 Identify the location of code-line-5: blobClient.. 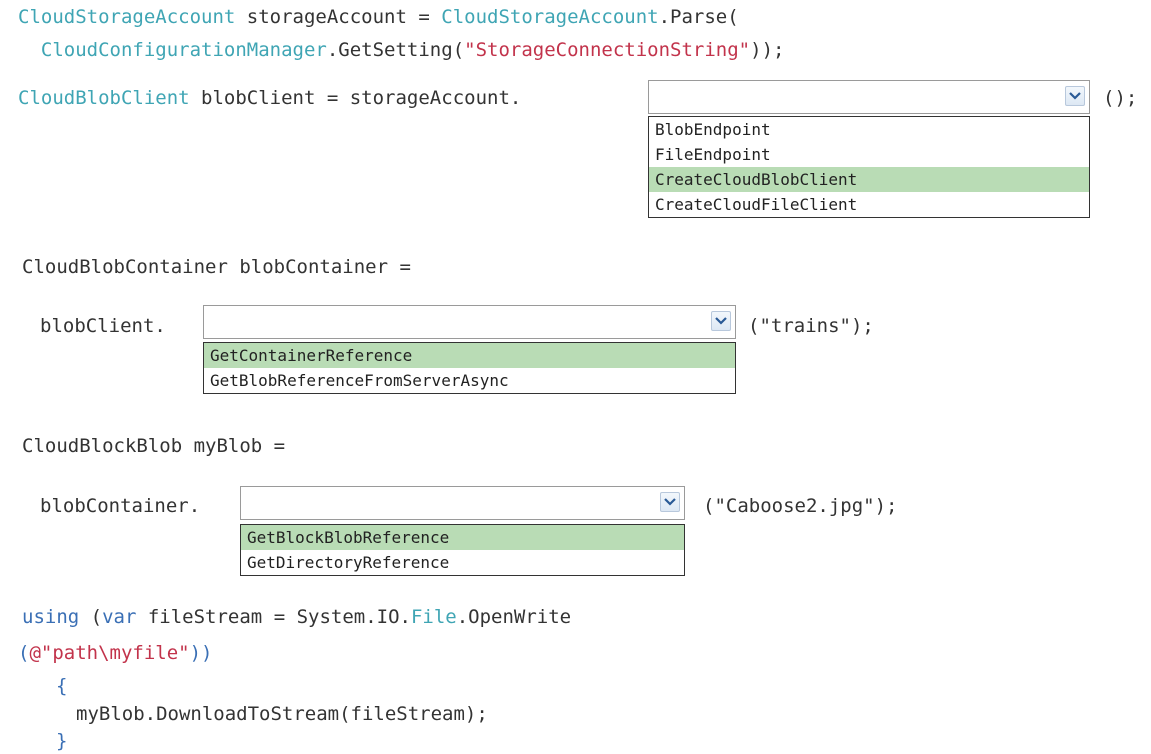
(103, 326).